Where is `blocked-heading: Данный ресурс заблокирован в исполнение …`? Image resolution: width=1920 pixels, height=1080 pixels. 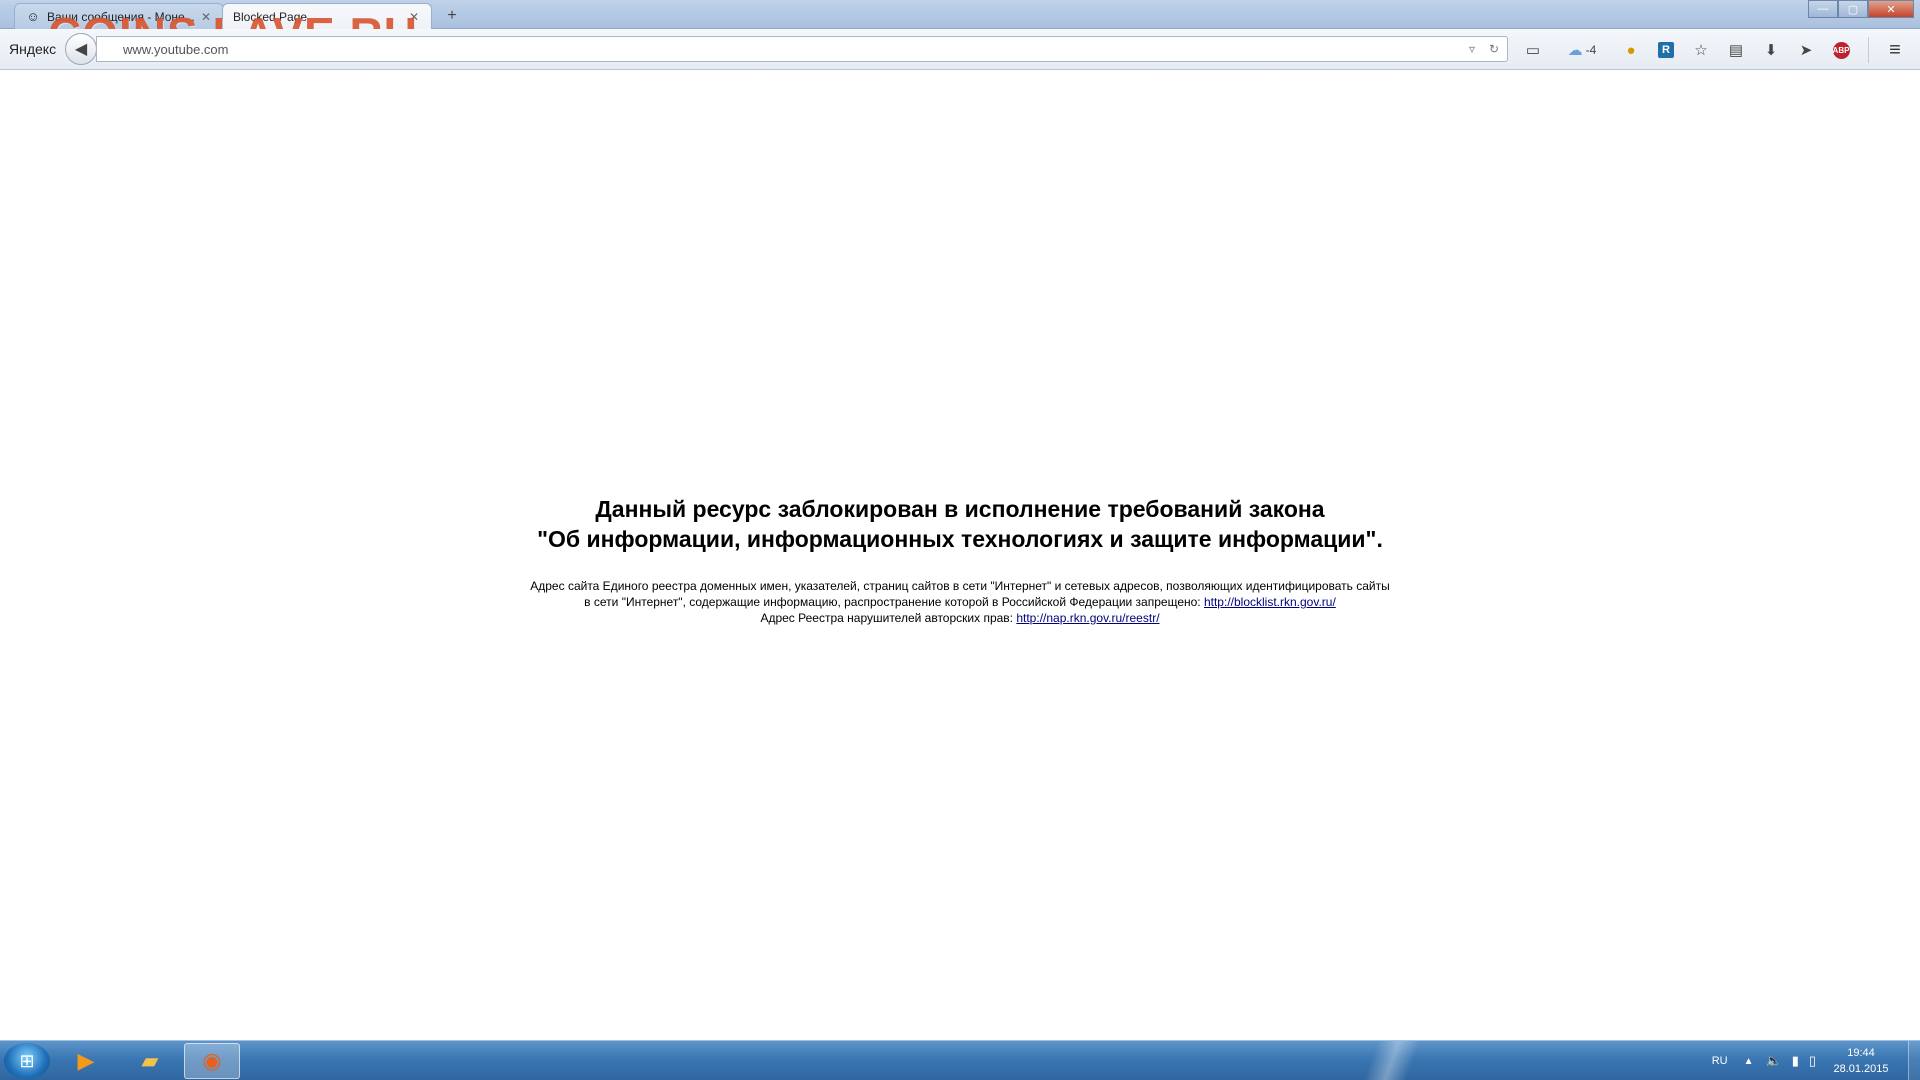
blocked-heading: Данный ресурс заблокирован в исполнение … is located at coordinates (960, 524).